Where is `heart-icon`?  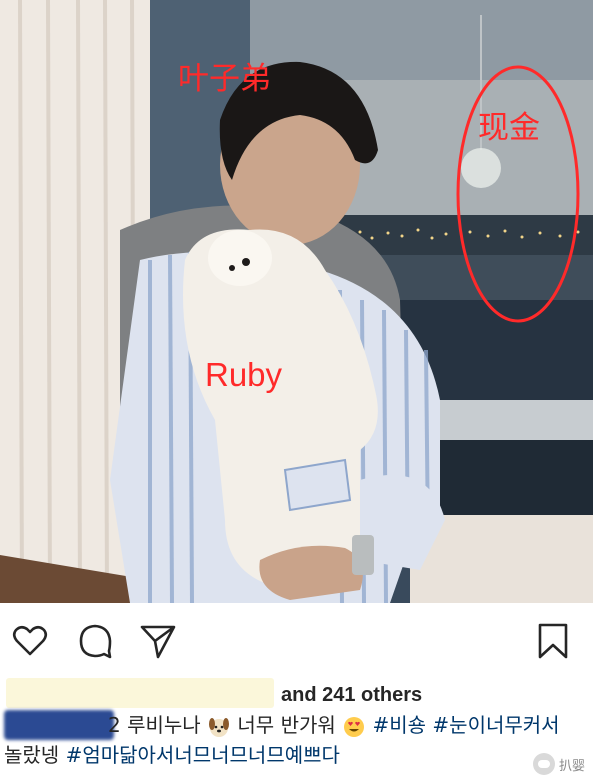
heart-icon is located at coordinates (30, 640).